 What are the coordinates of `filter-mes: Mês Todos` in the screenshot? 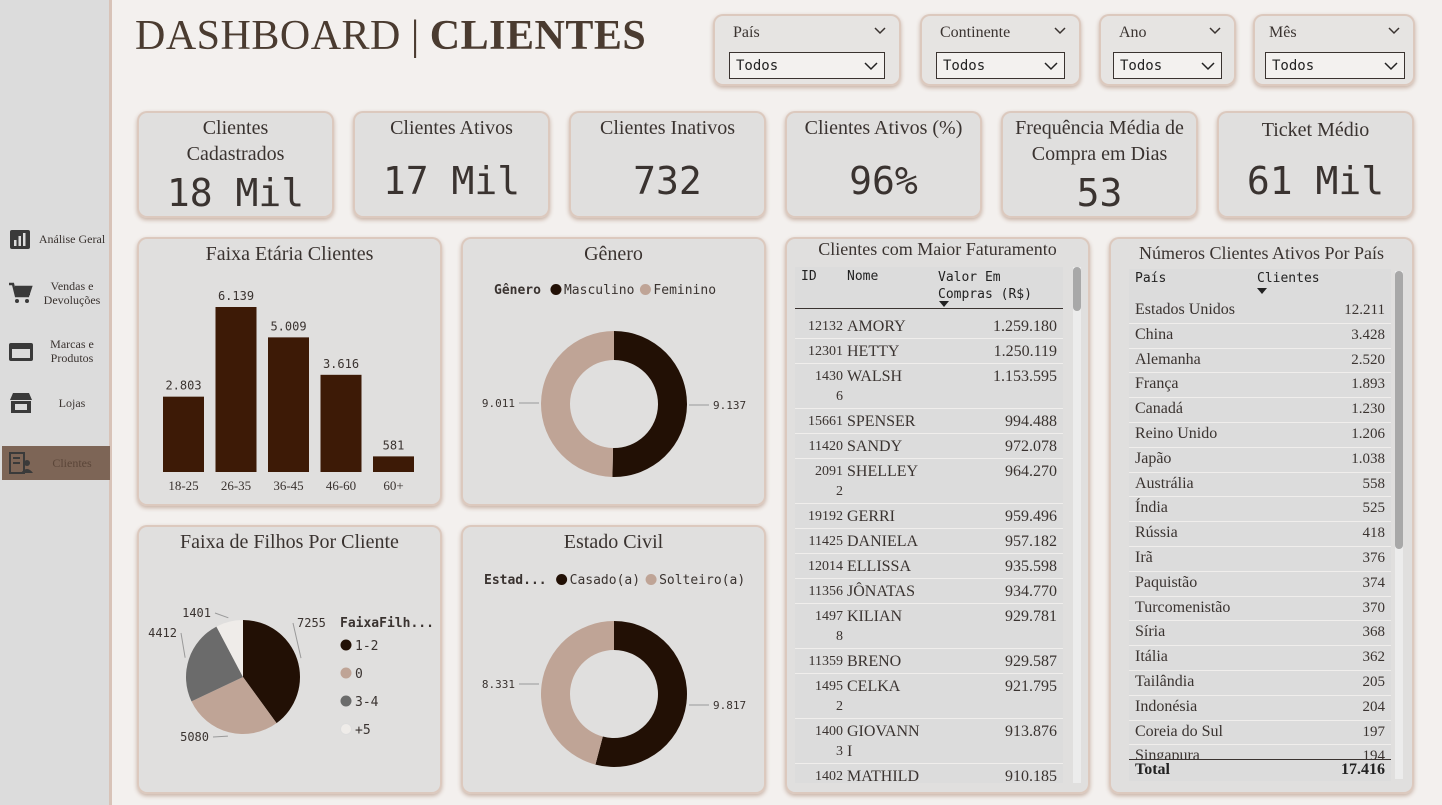 It's located at (1334, 50).